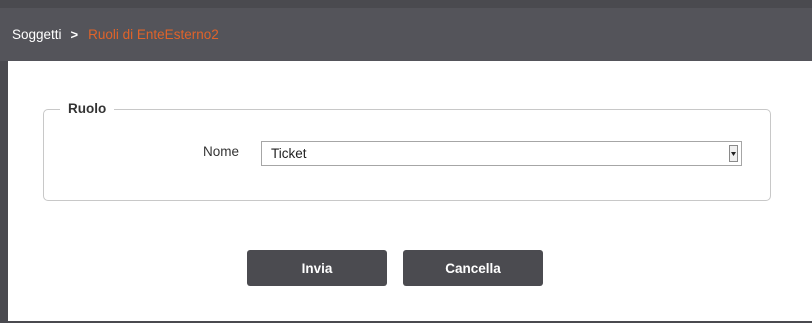 The height and width of the screenshot is (323, 812). Describe the element at coordinates (74, 34) in the screenshot. I see `chevron-right-icon: >` at that location.